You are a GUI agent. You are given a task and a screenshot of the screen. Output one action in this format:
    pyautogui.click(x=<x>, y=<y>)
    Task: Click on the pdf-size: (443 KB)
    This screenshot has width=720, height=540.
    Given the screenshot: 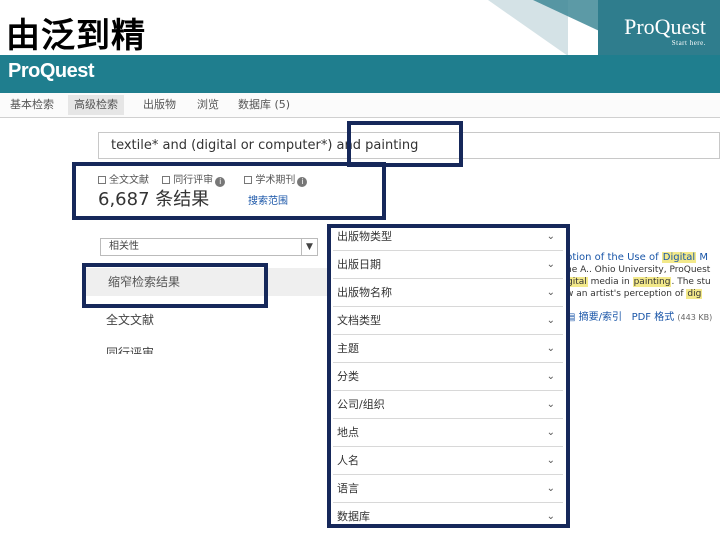 What is the action you would take?
    pyautogui.click(x=695, y=317)
    